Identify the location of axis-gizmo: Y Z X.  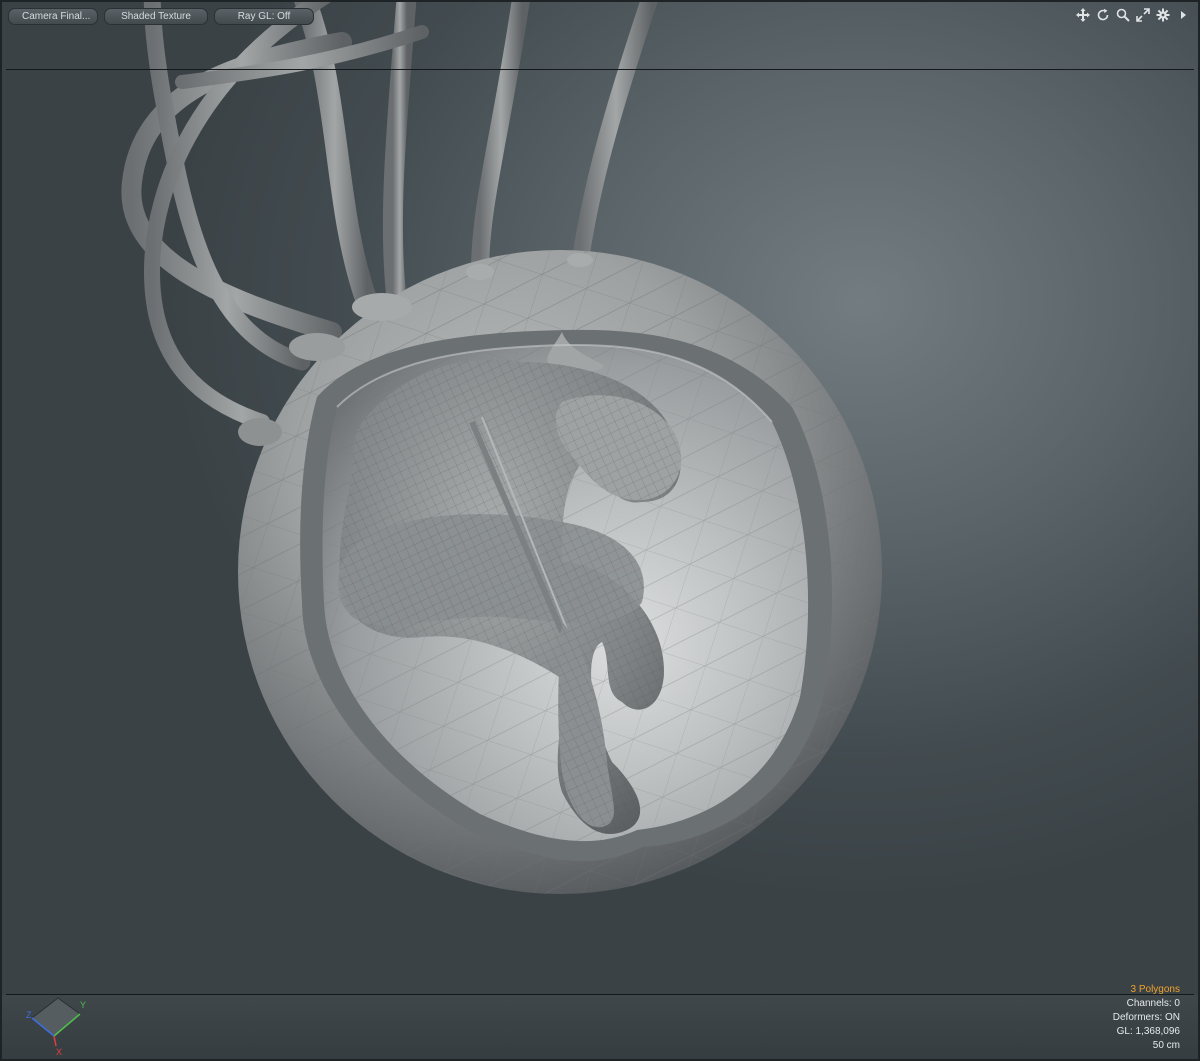
(56, 1026).